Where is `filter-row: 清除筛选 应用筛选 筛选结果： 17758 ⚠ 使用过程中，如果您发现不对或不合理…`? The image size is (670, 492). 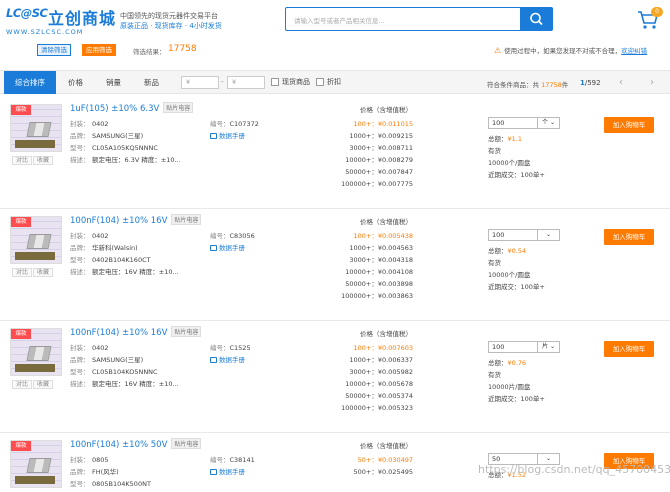
filter-row: 清除筛选 应用筛选 筛选结果： 17758 ⚠ 使用过程中，如果您发现不对或不合理… is located at coordinates (335, 49).